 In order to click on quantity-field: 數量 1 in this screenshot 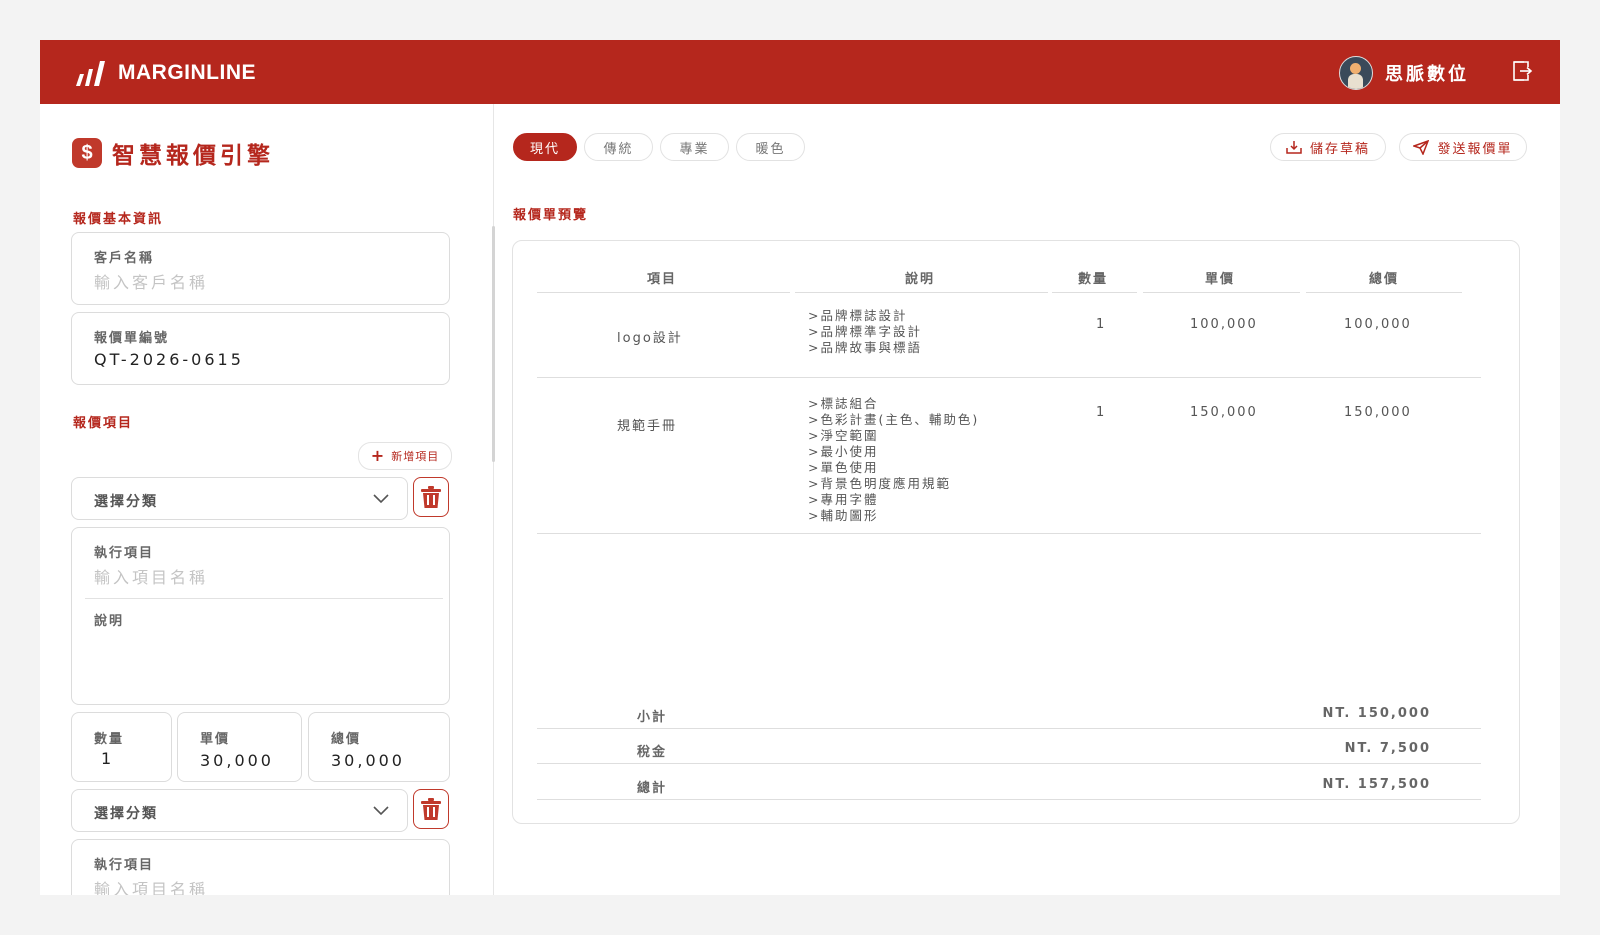, I will do `click(121, 747)`.